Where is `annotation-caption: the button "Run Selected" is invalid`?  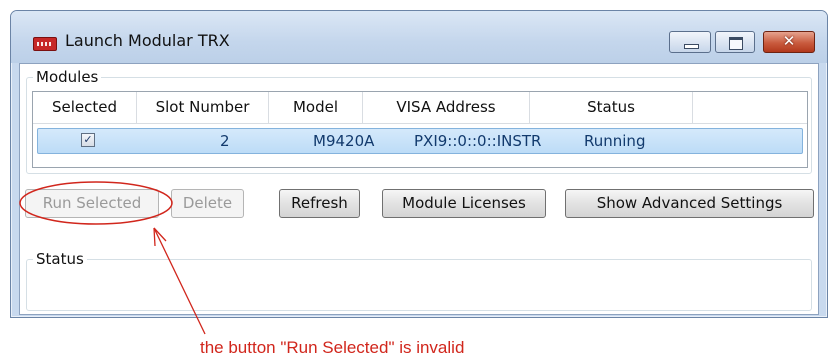
annotation-caption: the button "Run Selected" is invalid is located at coordinates (332, 347).